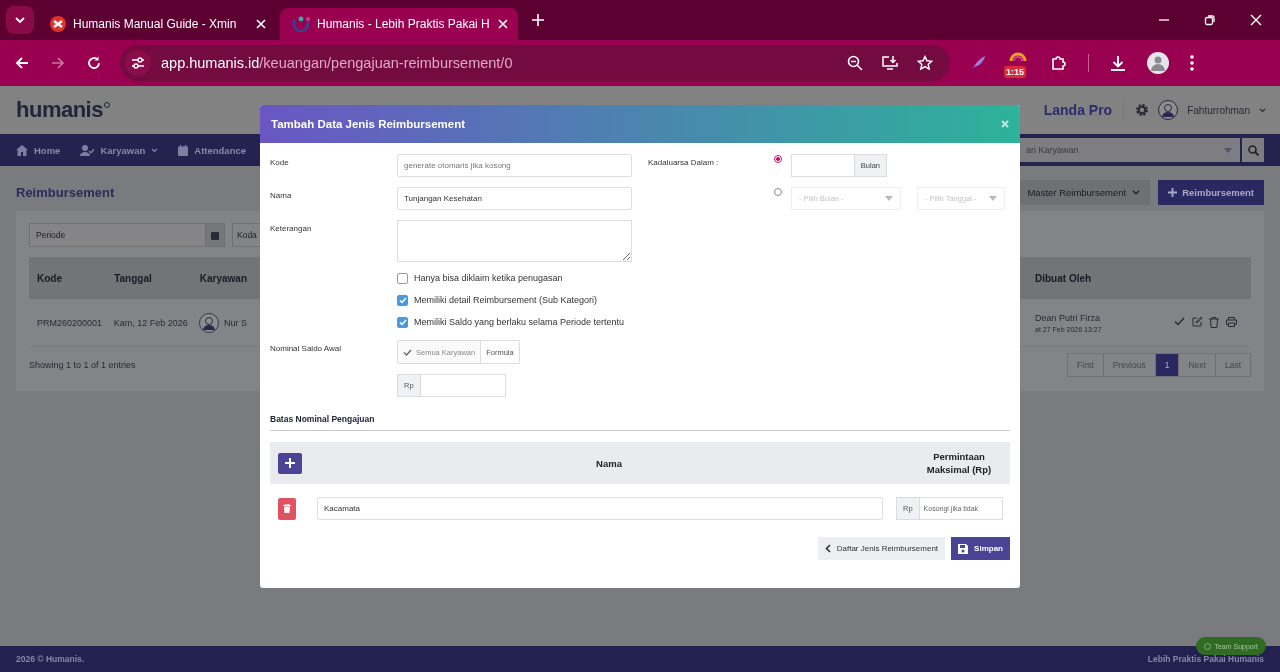 The image size is (1280, 672). Describe the element at coordinates (50, 659) in the screenshot. I see `copyright-text: 2026 © Humanis.` at that location.